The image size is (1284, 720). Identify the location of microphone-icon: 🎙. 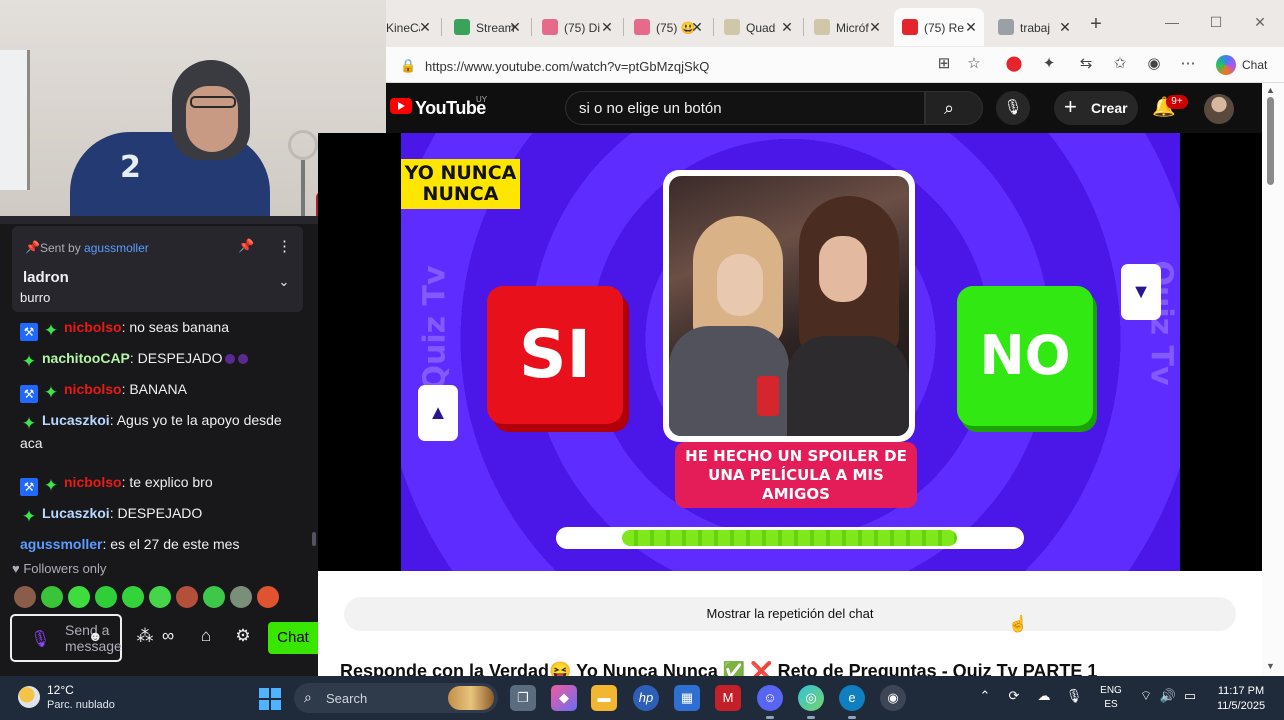
(40, 638).